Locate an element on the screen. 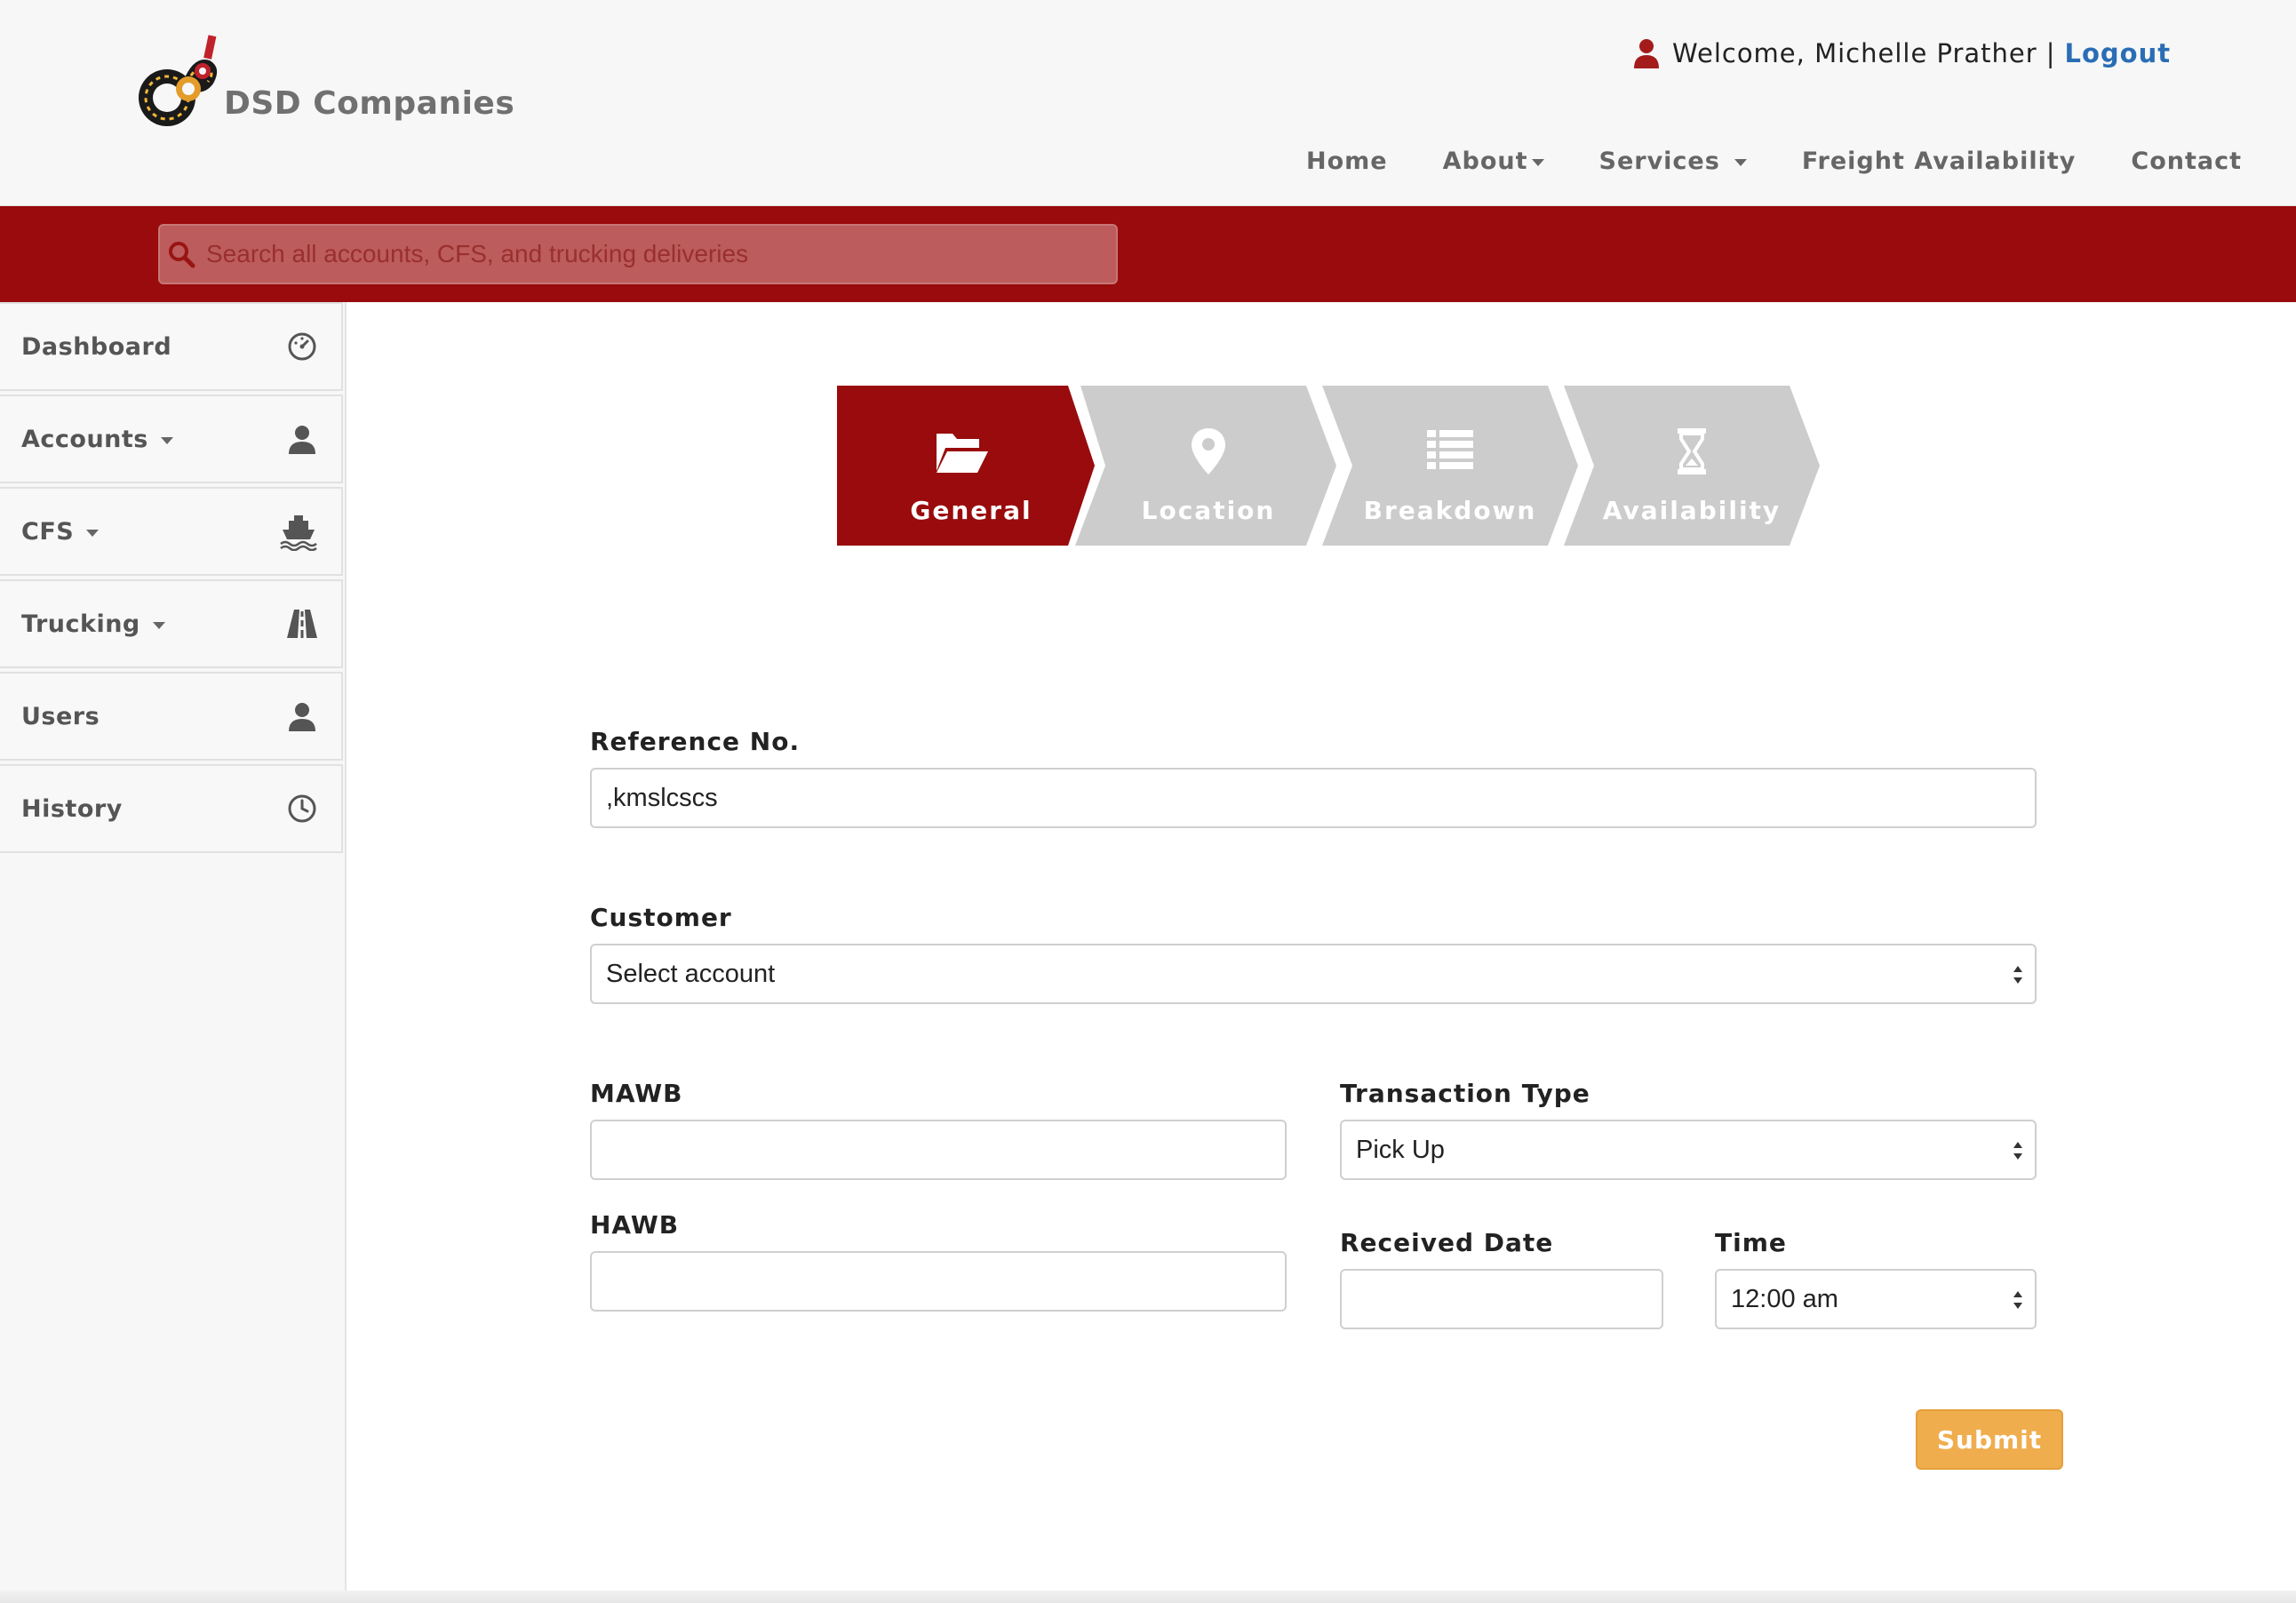 The height and width of the screenshot is (1603, 2296). ship-icon is located at coordinates (298, 533).